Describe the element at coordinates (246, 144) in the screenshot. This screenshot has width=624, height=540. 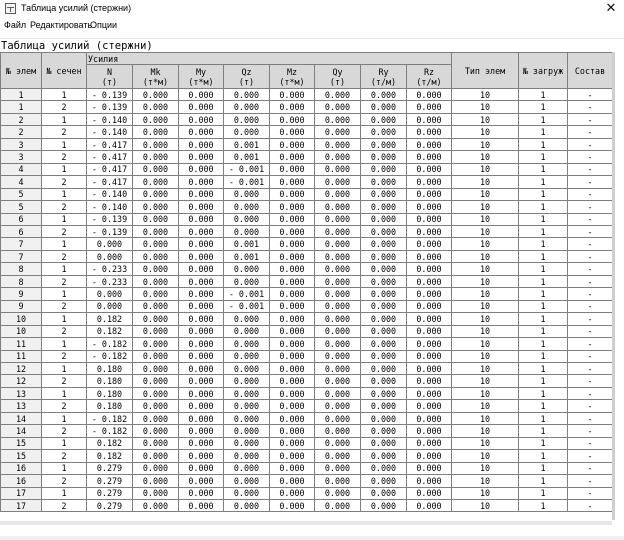
I see `table-cell: 0.001` at that location.